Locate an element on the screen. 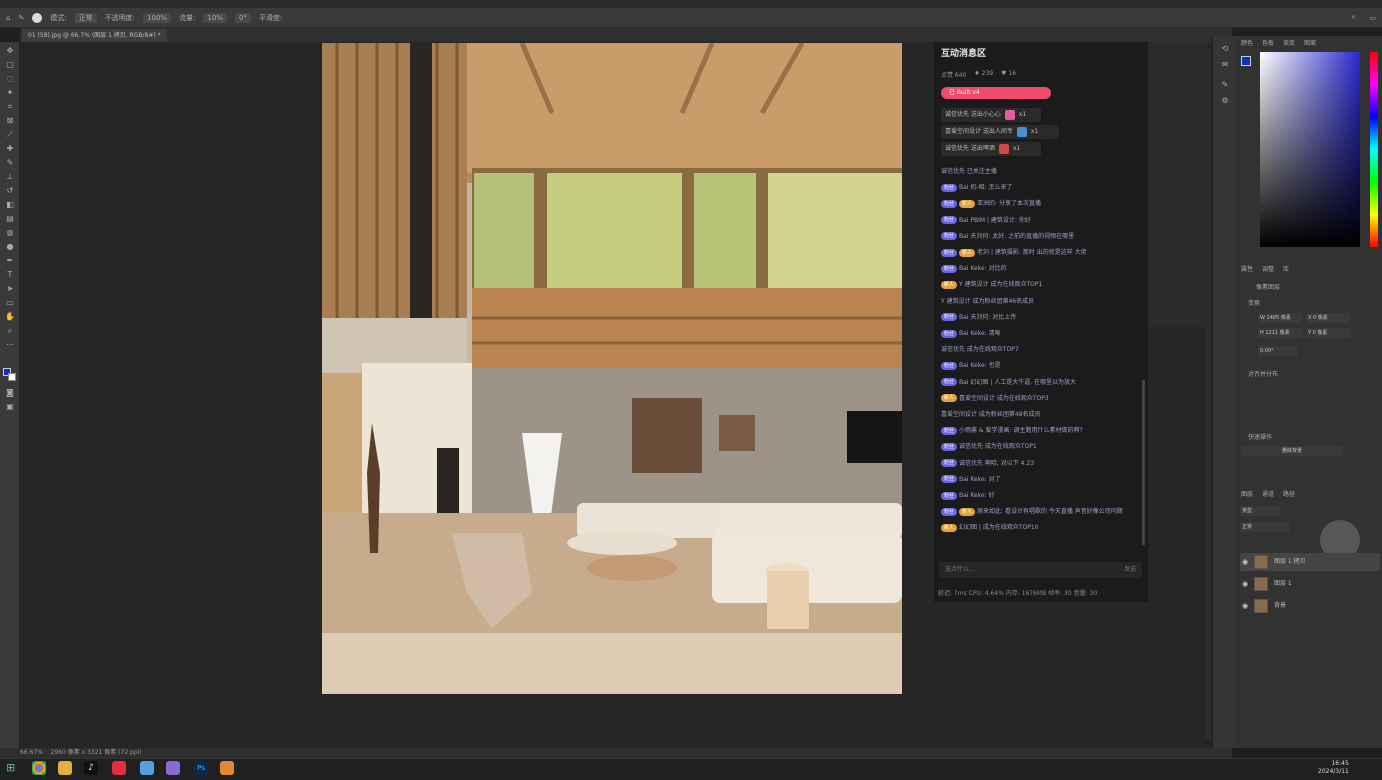 The height and width of the screenshot is (780, 1382). file-explorer-icon is located at coordinates (65, 768).